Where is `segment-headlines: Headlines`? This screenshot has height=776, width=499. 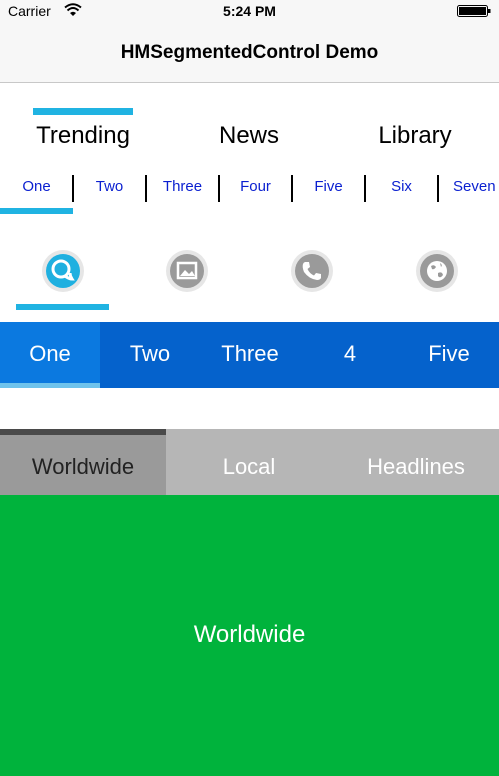
segment-headlines: Headlines is located at coordinates (416, 467).